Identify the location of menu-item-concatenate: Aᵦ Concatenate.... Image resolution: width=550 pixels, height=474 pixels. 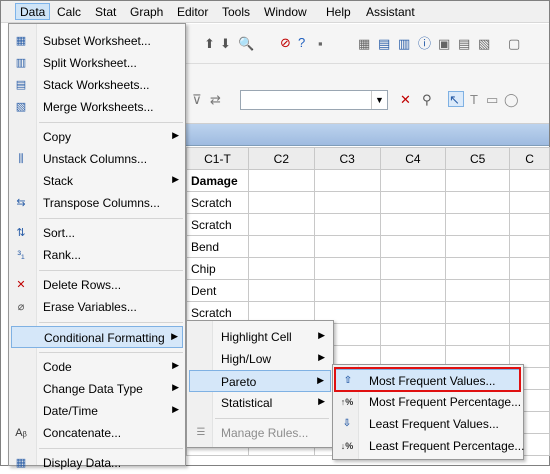
(97, 433).